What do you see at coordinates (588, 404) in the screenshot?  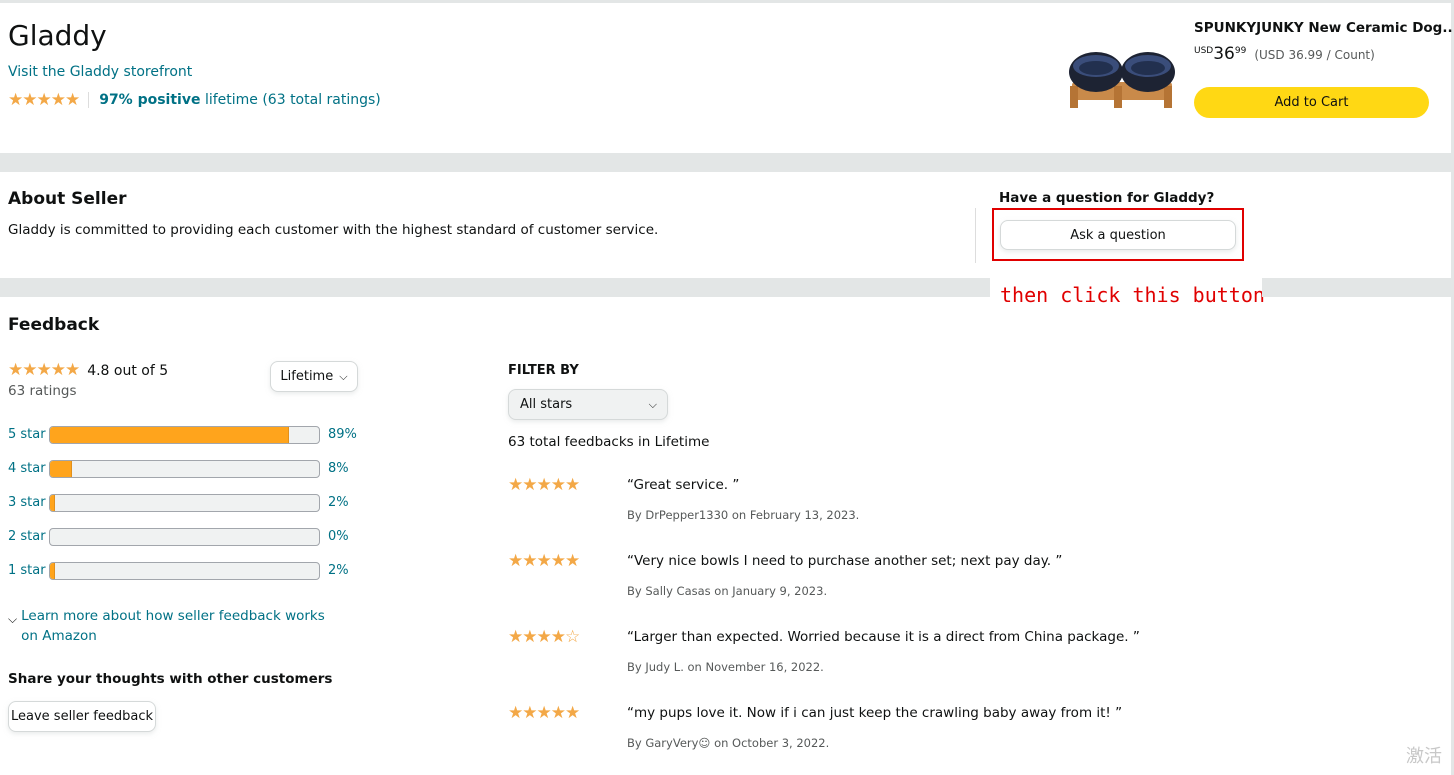 I see `star-filter-dropdown: All stars ⌵` at bounding box center [588, 404].